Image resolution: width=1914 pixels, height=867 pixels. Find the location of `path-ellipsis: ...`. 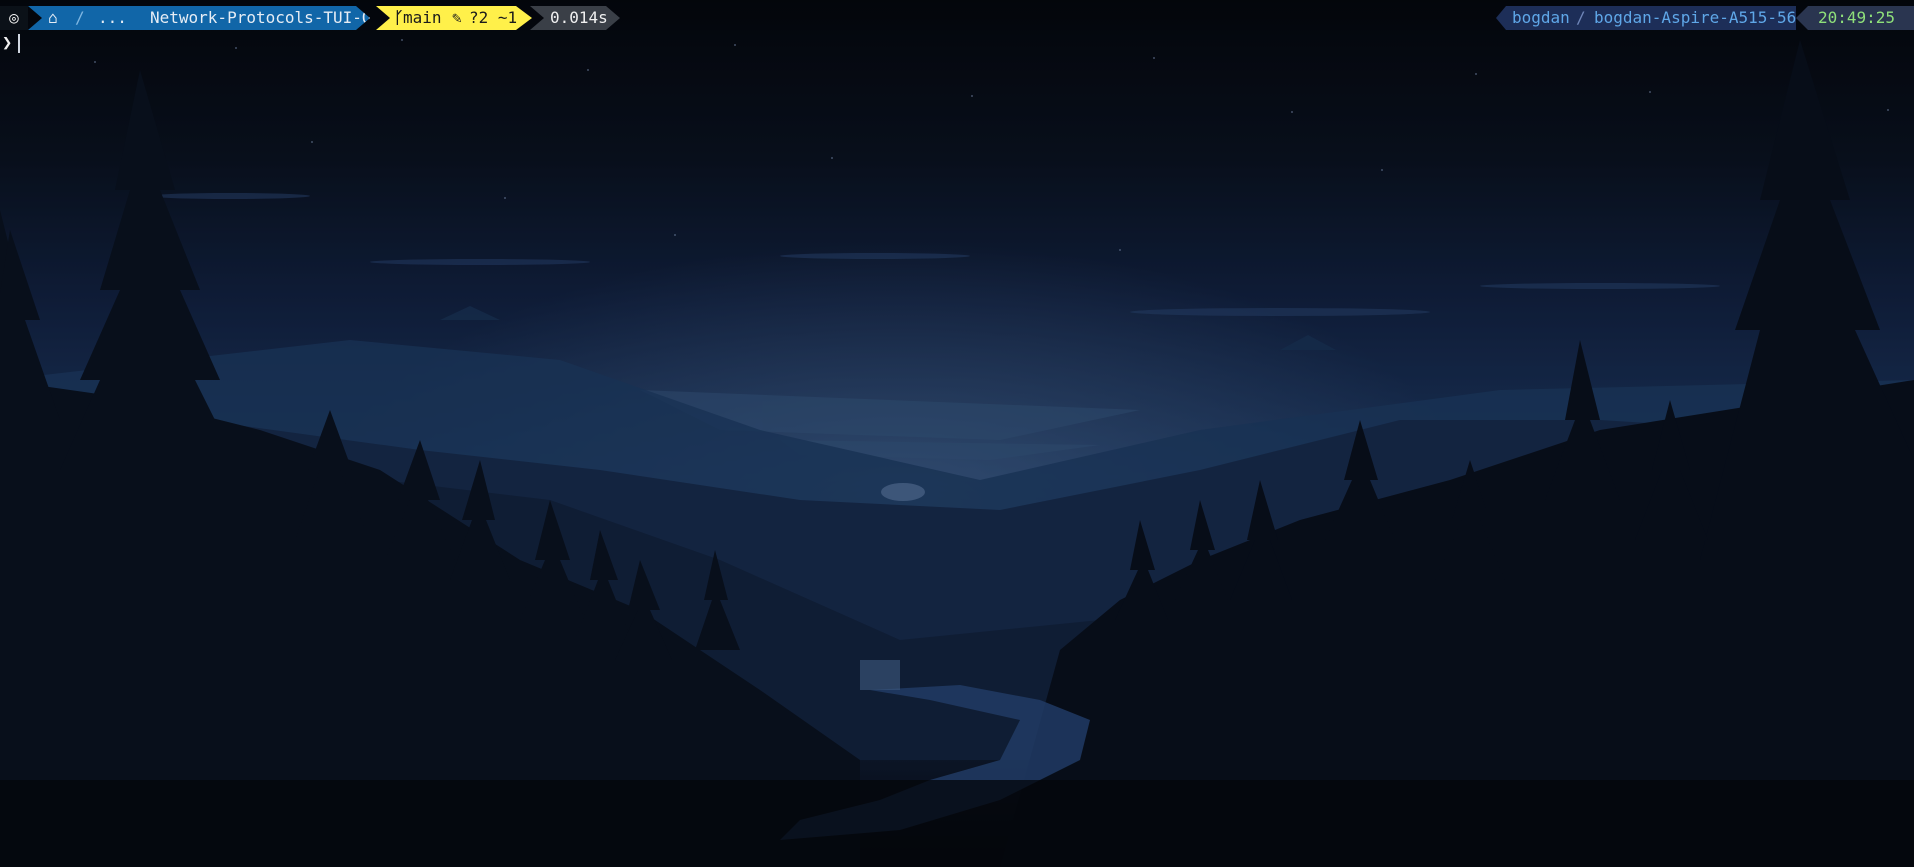

path-ellipsis: ... is located at coordinates (112, 17).